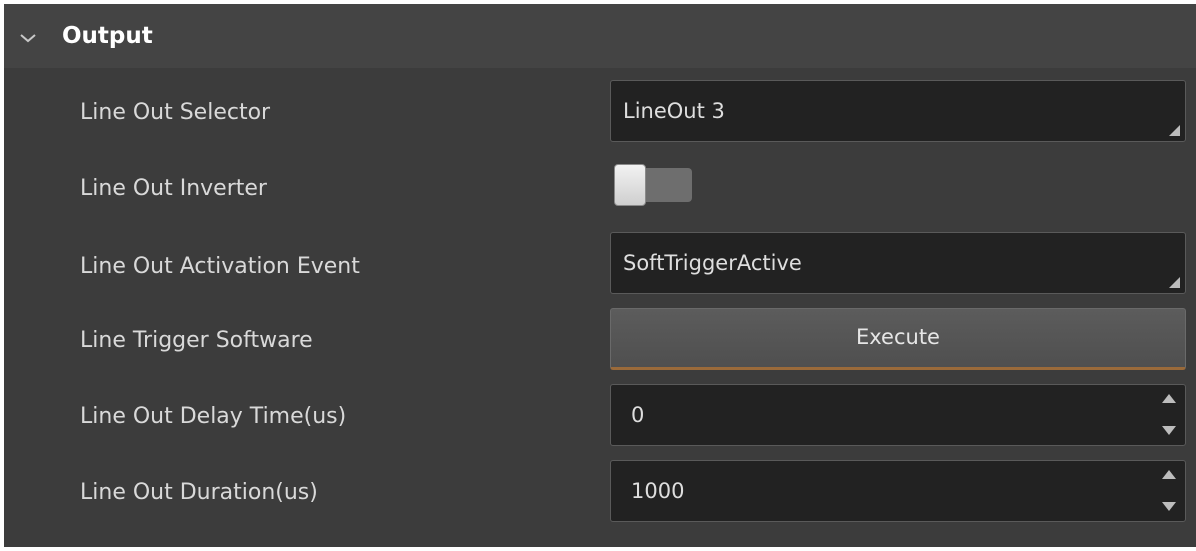 This screenshot has height=551, width=1196. I want to click on line-out-delay-time-label: Line Out Delay Time(us), so click(213, 416).